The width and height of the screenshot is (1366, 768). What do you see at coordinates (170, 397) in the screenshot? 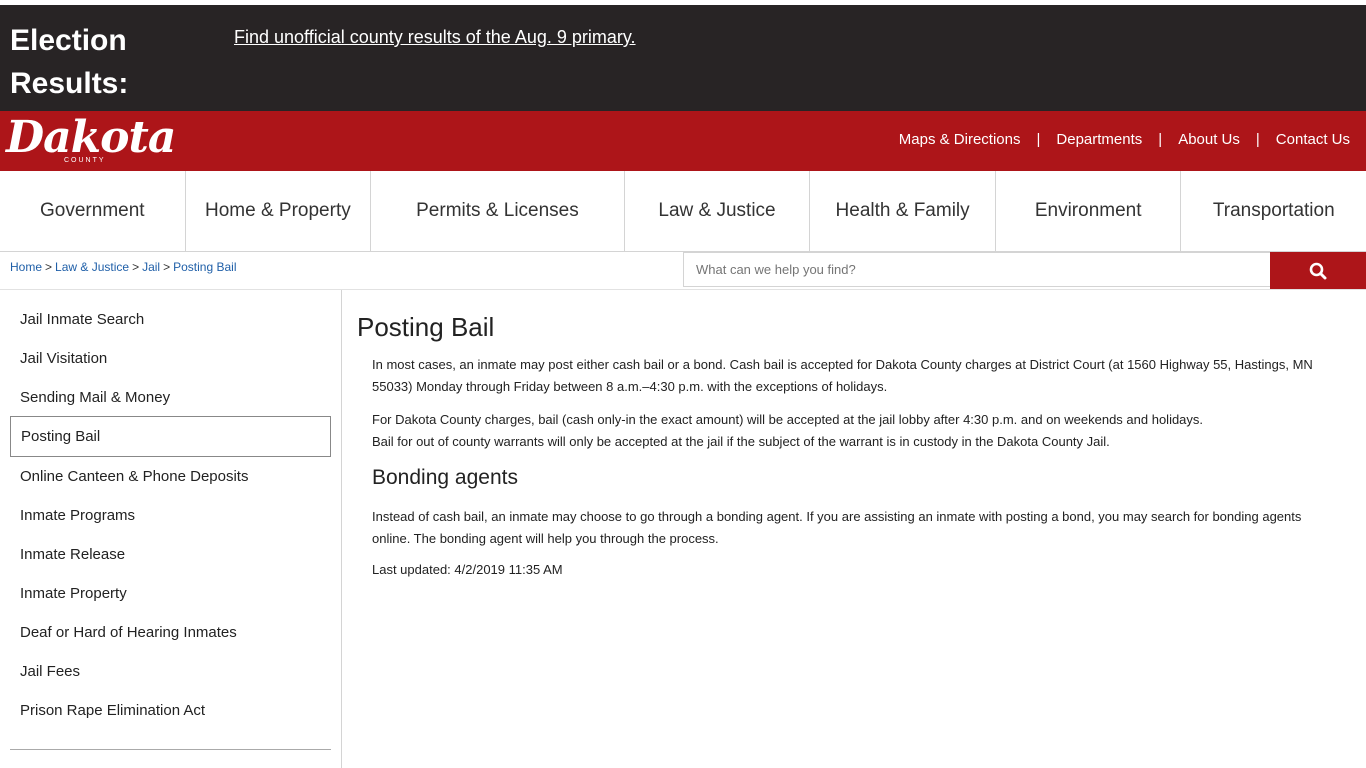
I see `sidebar-item-sending-mail-money: Sending Mail & Money` at bounding box center [170, 397].